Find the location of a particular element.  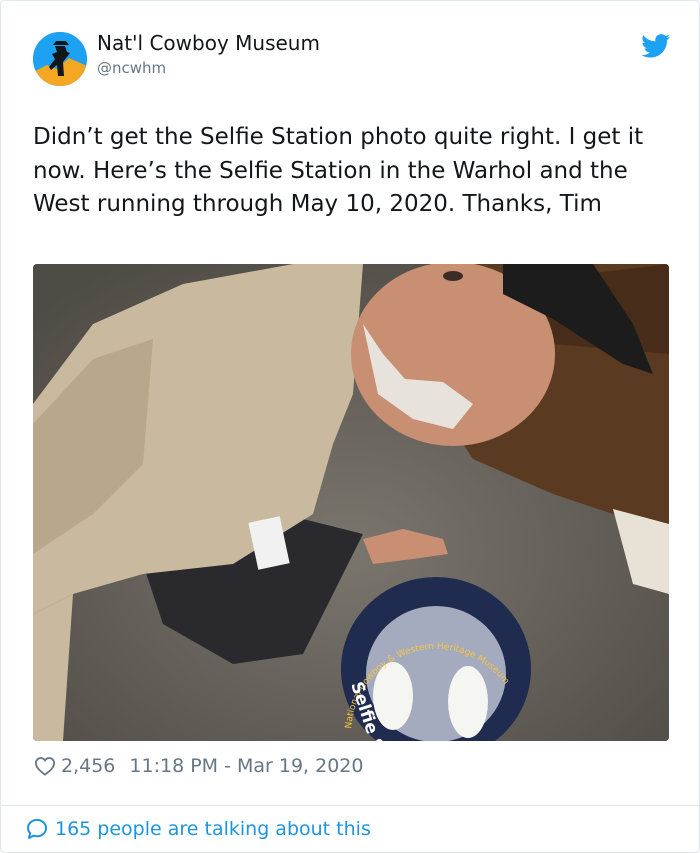

speech-bubble-icon is located at coordinates (37, 829).